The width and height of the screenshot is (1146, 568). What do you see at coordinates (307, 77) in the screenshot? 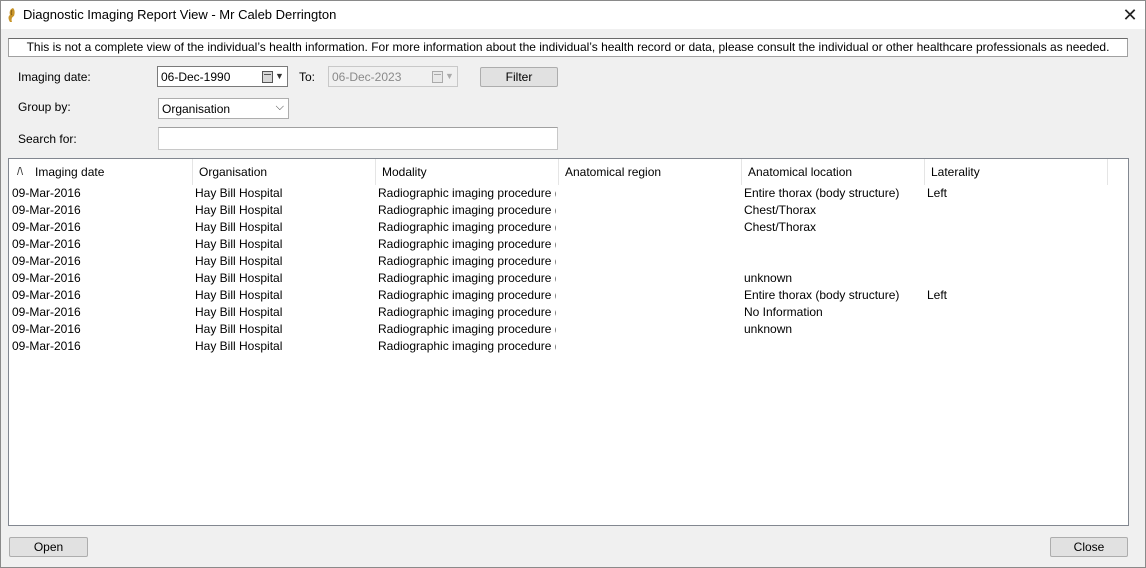
I see `to-date-label: To:` at bounding box center [307, 77].